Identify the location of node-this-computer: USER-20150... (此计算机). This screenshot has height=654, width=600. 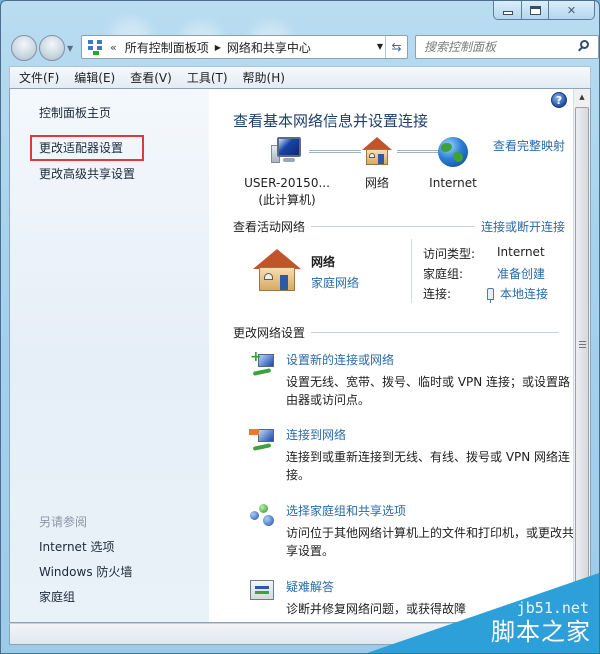
(287, 173).